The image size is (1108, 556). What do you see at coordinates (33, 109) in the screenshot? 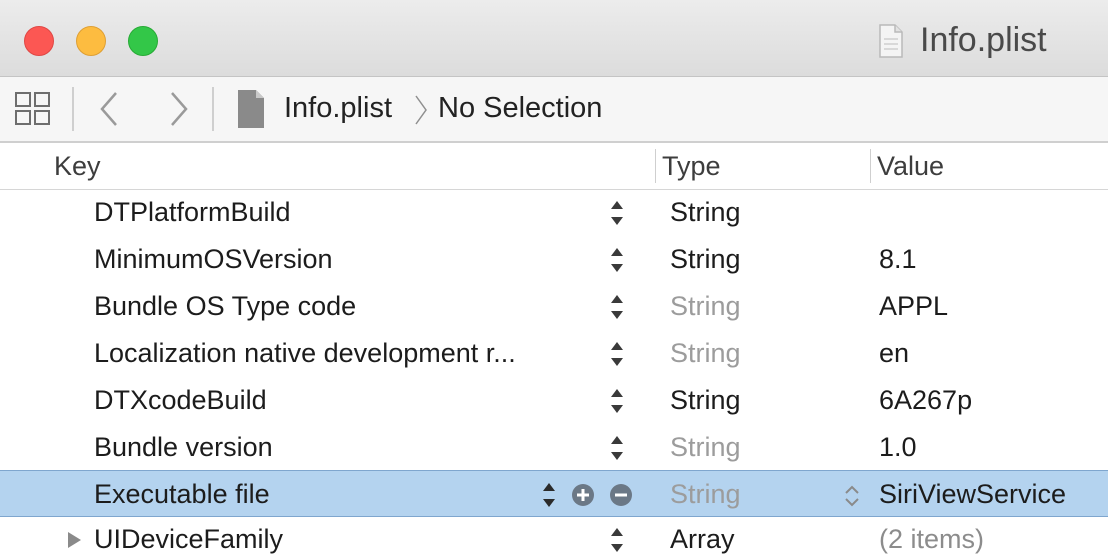
I see `grid-view-icon` at bounding box center [33, 109].